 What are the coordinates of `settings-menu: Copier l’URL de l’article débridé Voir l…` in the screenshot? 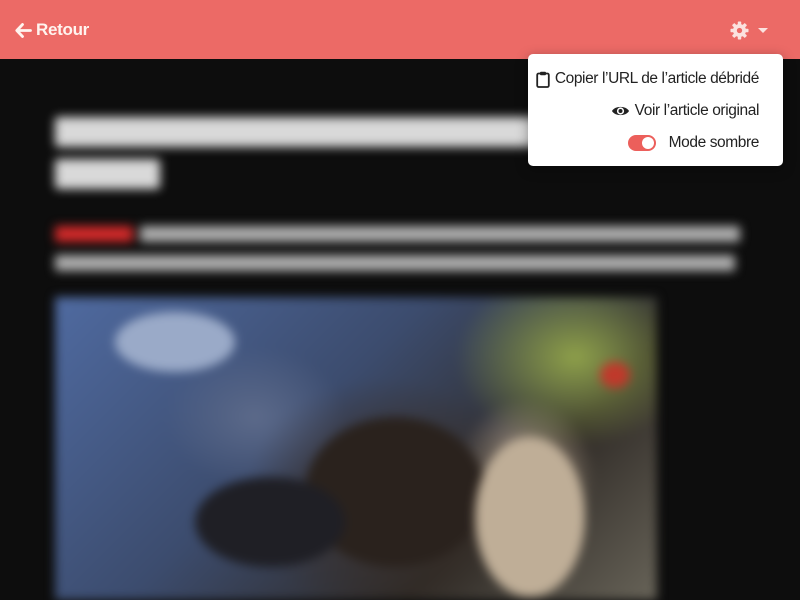 It's located at (655, 110).